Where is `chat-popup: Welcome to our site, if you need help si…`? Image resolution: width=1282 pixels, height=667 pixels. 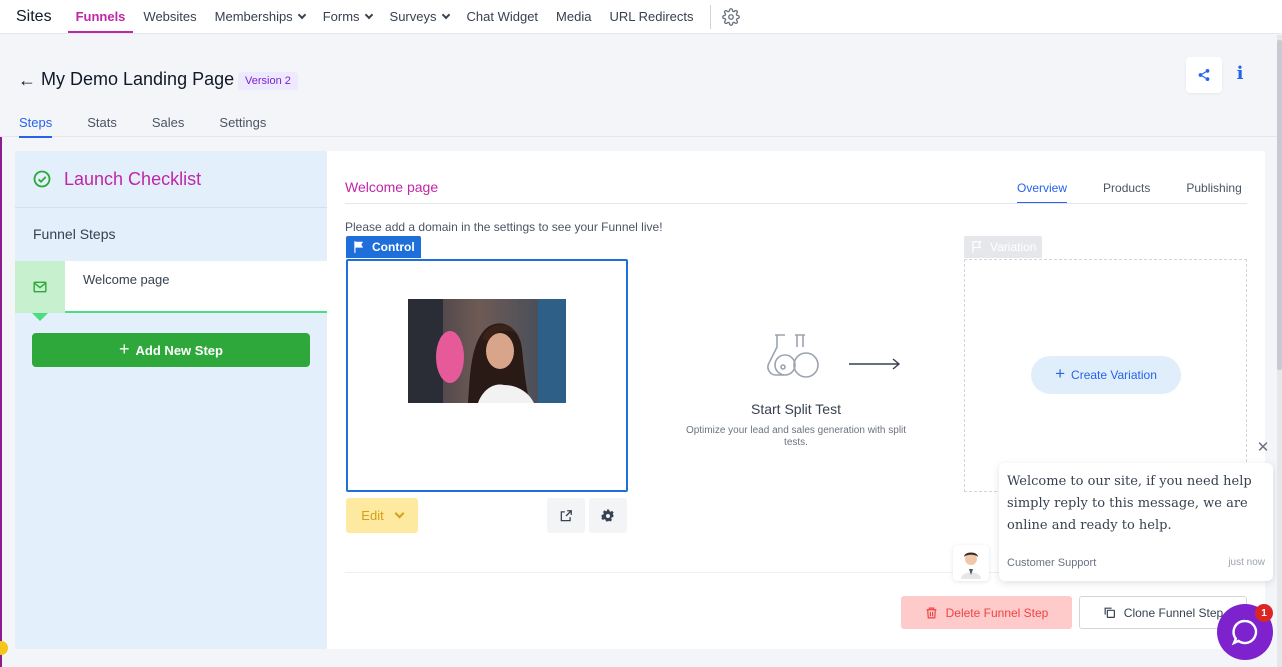
chat-popup: Welcome to our site, if you need help si… is located at coordinates (1136, 522).